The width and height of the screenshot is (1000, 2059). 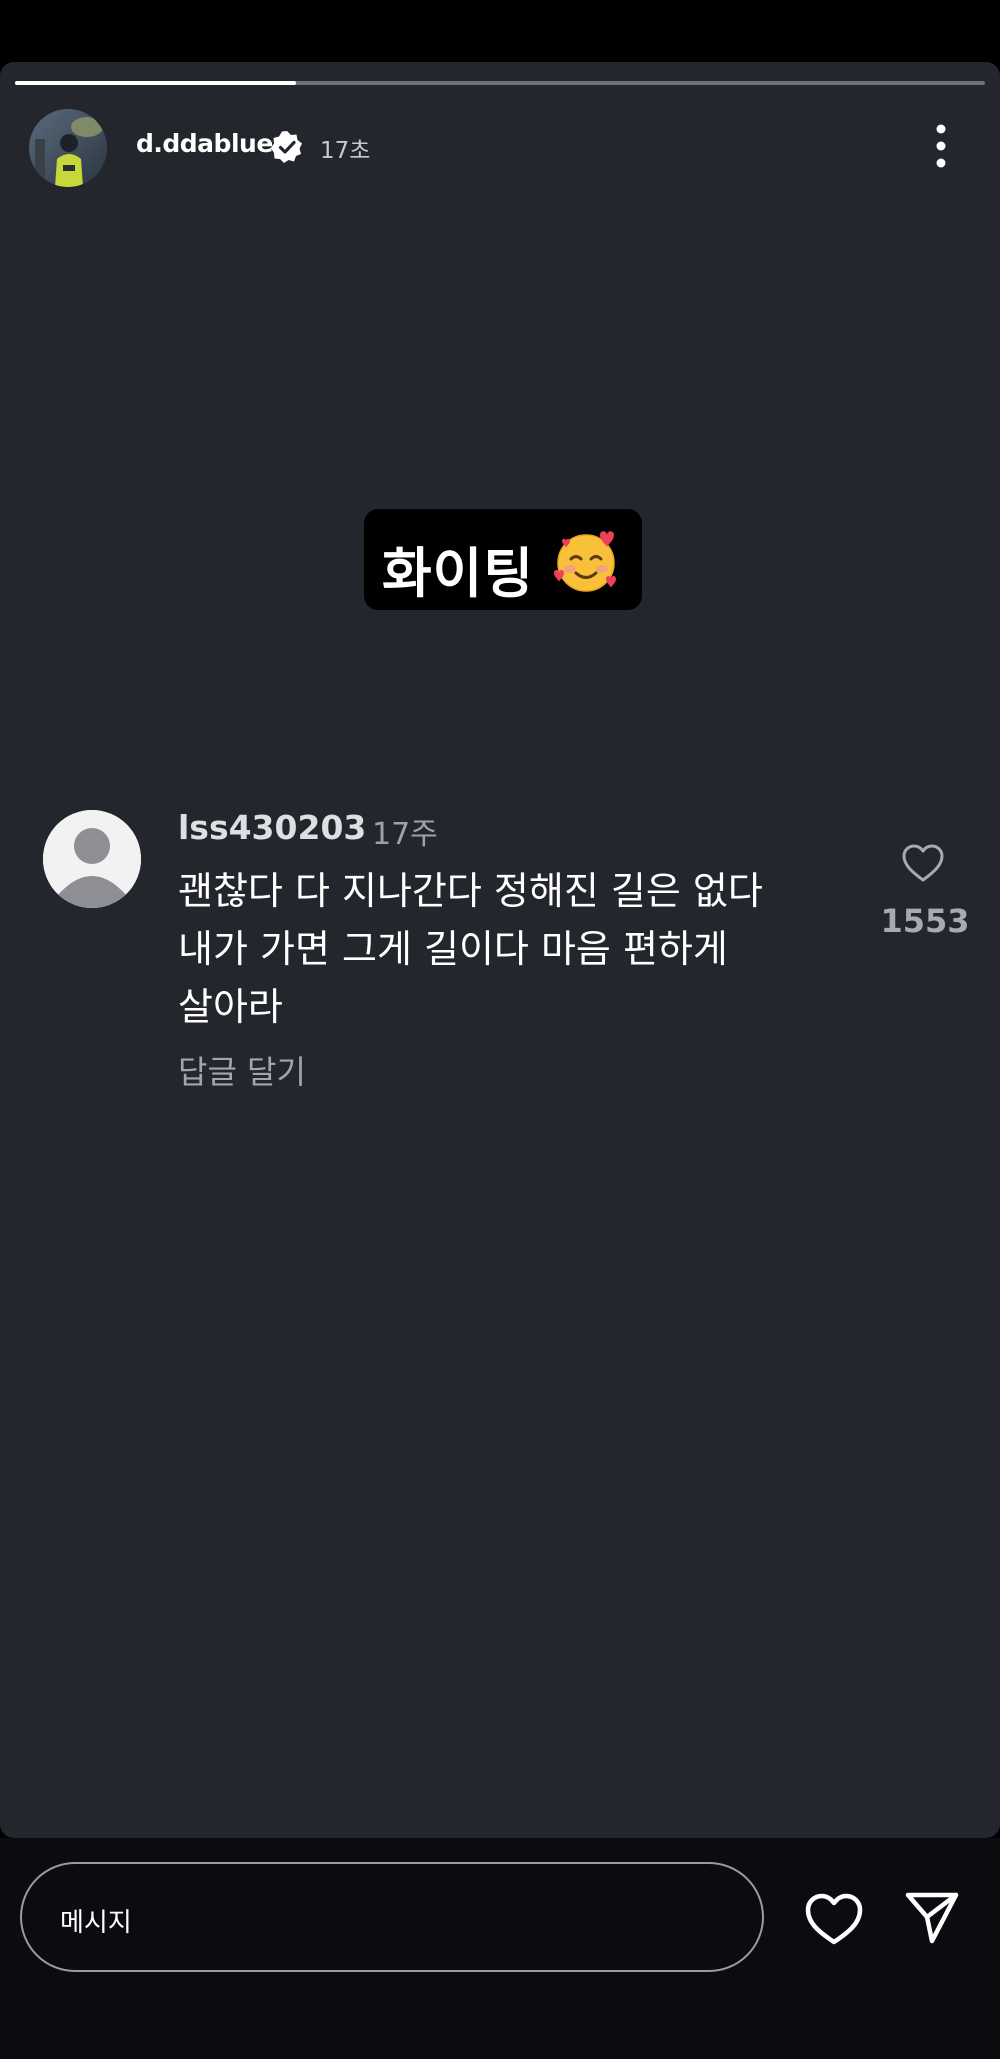 I want to click on story-header: d.ddablue 17초, so click(x=500, y=149).